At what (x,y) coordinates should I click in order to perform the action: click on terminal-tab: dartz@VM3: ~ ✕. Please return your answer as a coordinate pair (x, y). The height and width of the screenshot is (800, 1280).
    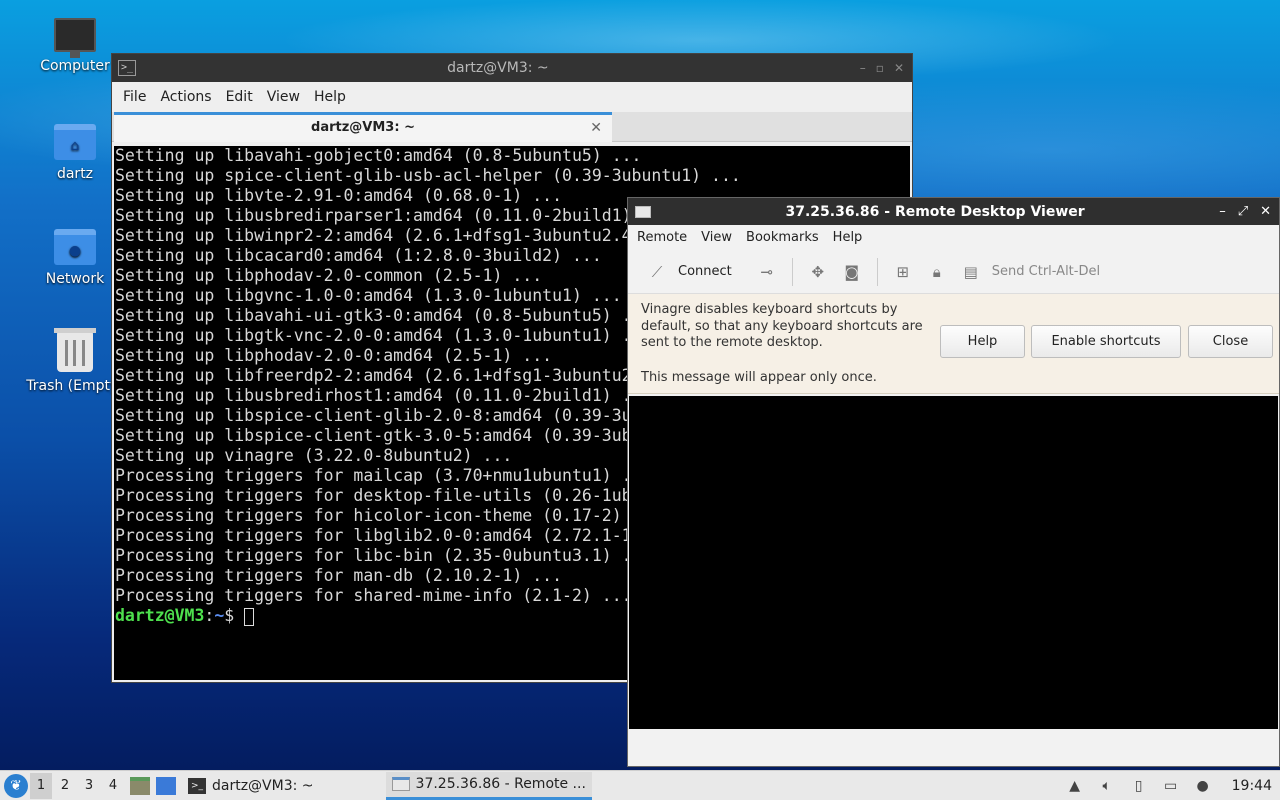
    Looking at the image, I should click on (363, 127).